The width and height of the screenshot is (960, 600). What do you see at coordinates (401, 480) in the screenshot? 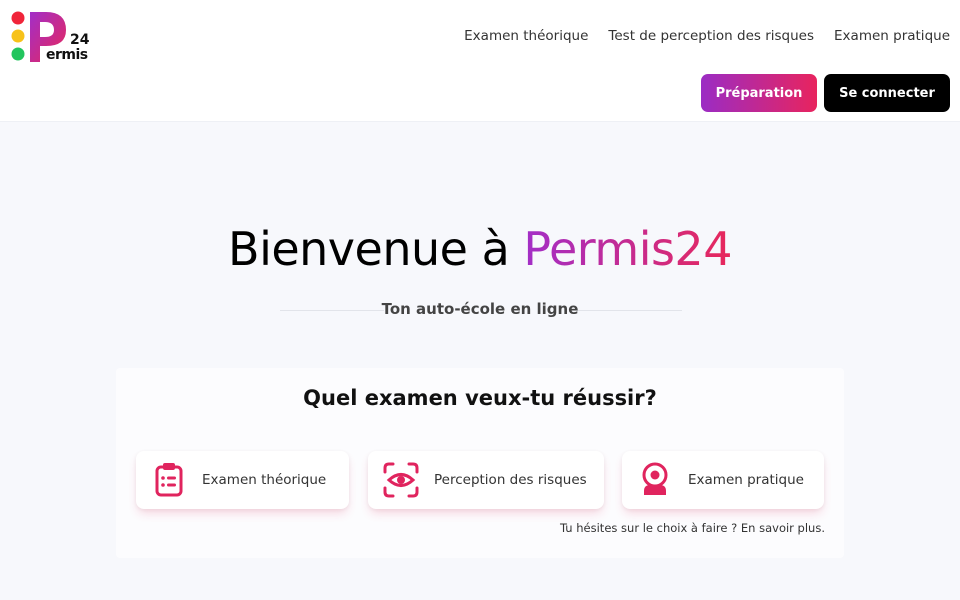
I see `eye-scan-icon` at bounding box center [401, 480].